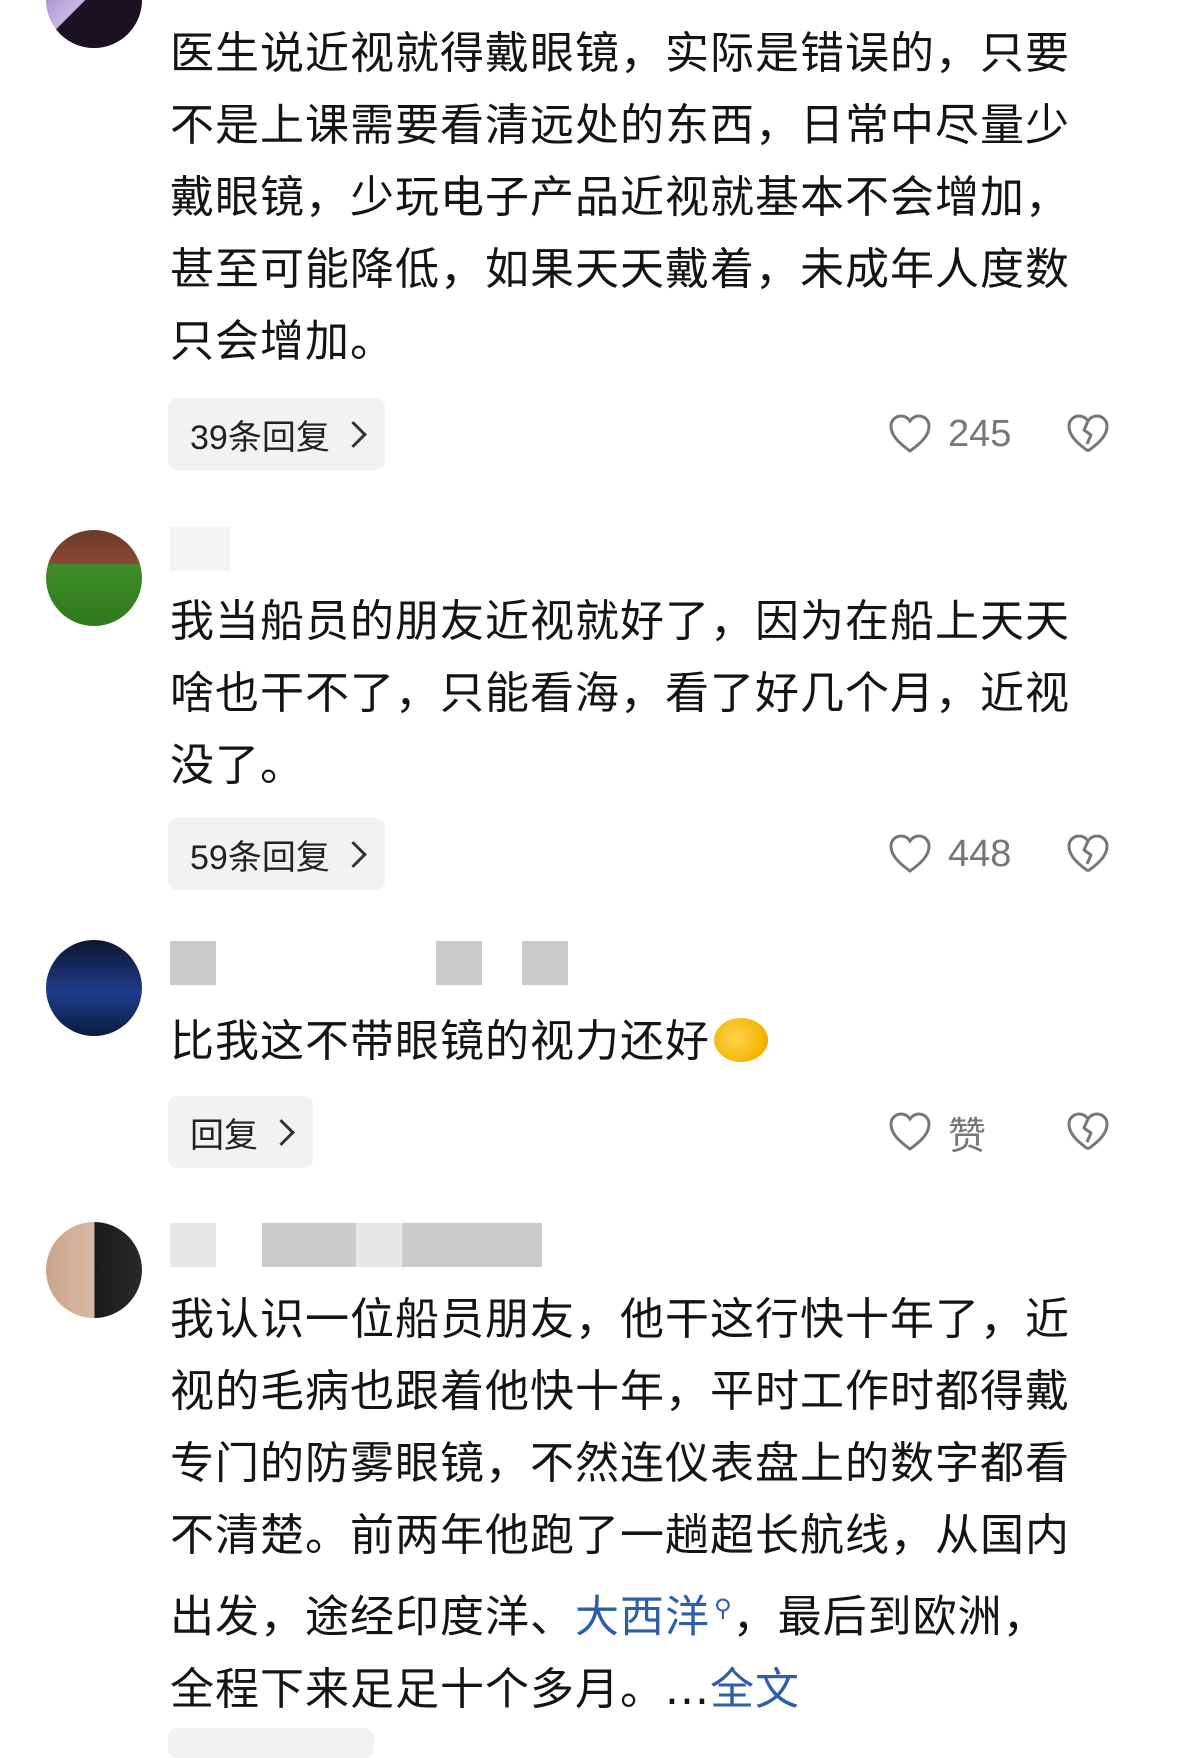 This screenshot has width=1179, height=1758. What do you see at coordinates (741, 1040) in the screenshot?
I see `face-with-hand-over-mouth-icon` at bounding box center [741, 1040].